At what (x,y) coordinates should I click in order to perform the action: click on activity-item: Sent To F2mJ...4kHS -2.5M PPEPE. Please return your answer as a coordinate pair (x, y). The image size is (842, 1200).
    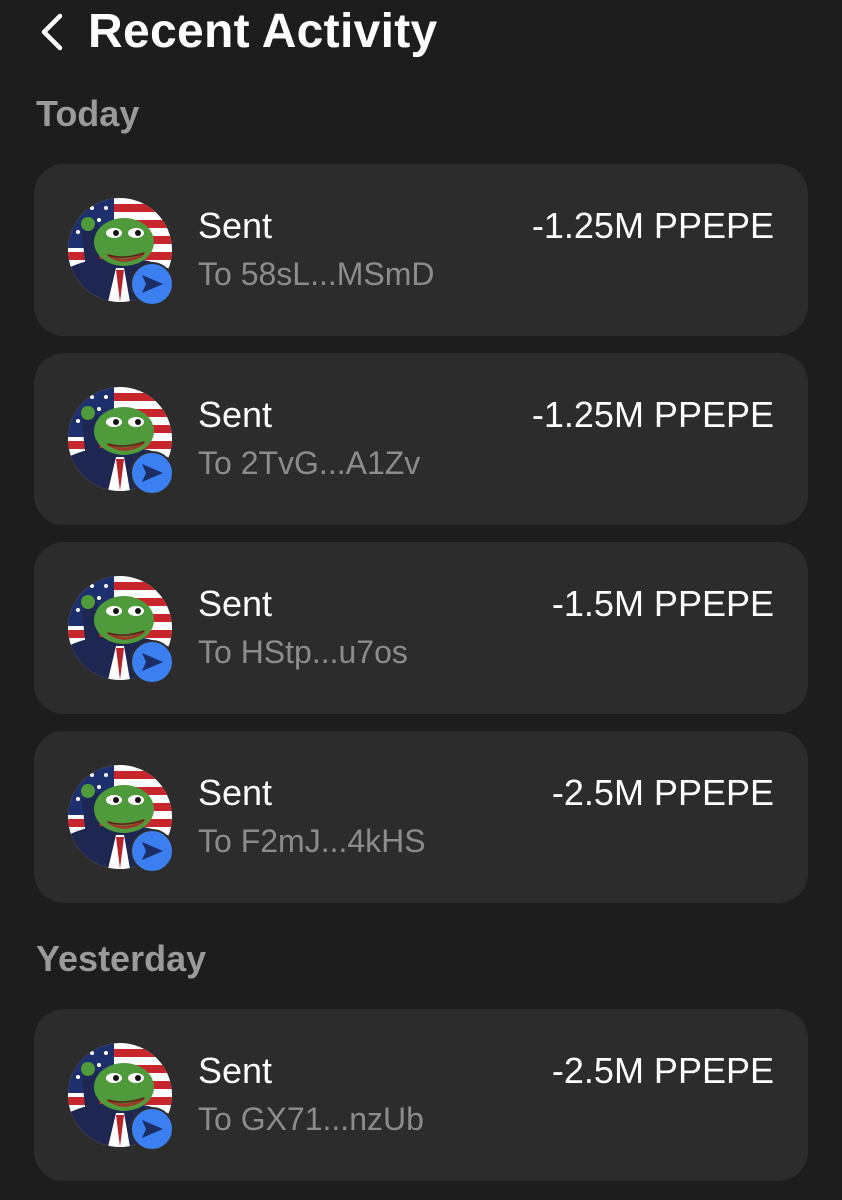
    Looking at the image, I should click on (421, 817).